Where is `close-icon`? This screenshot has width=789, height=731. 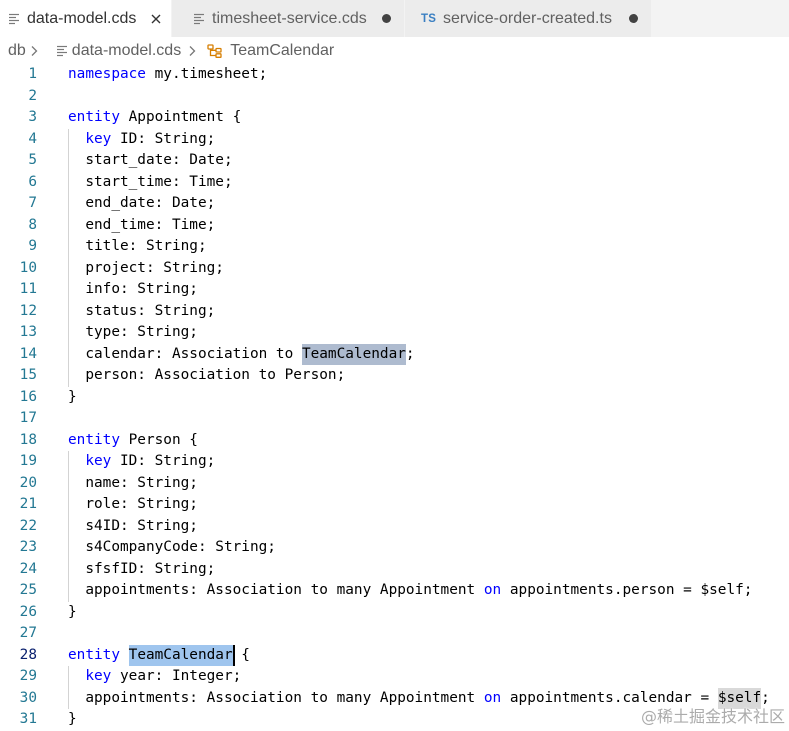
close-icon is located at coordinates (156, 19).